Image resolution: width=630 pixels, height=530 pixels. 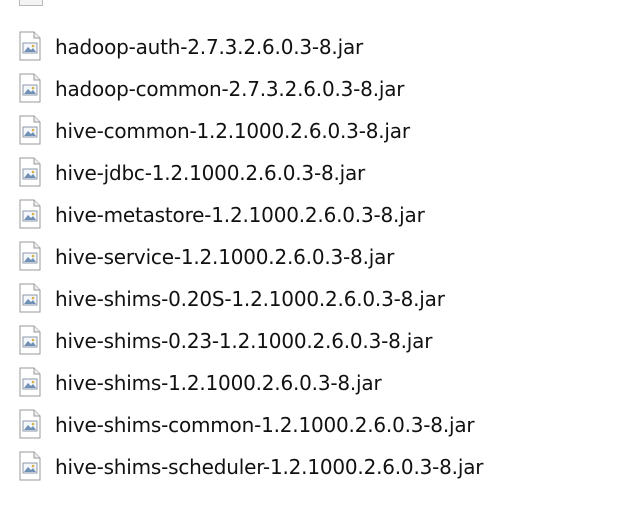 I want to click on file-name: hive-shims-0.23-1.2.1000.2.6.0.3-8.jar, so click(x=244, y=341).